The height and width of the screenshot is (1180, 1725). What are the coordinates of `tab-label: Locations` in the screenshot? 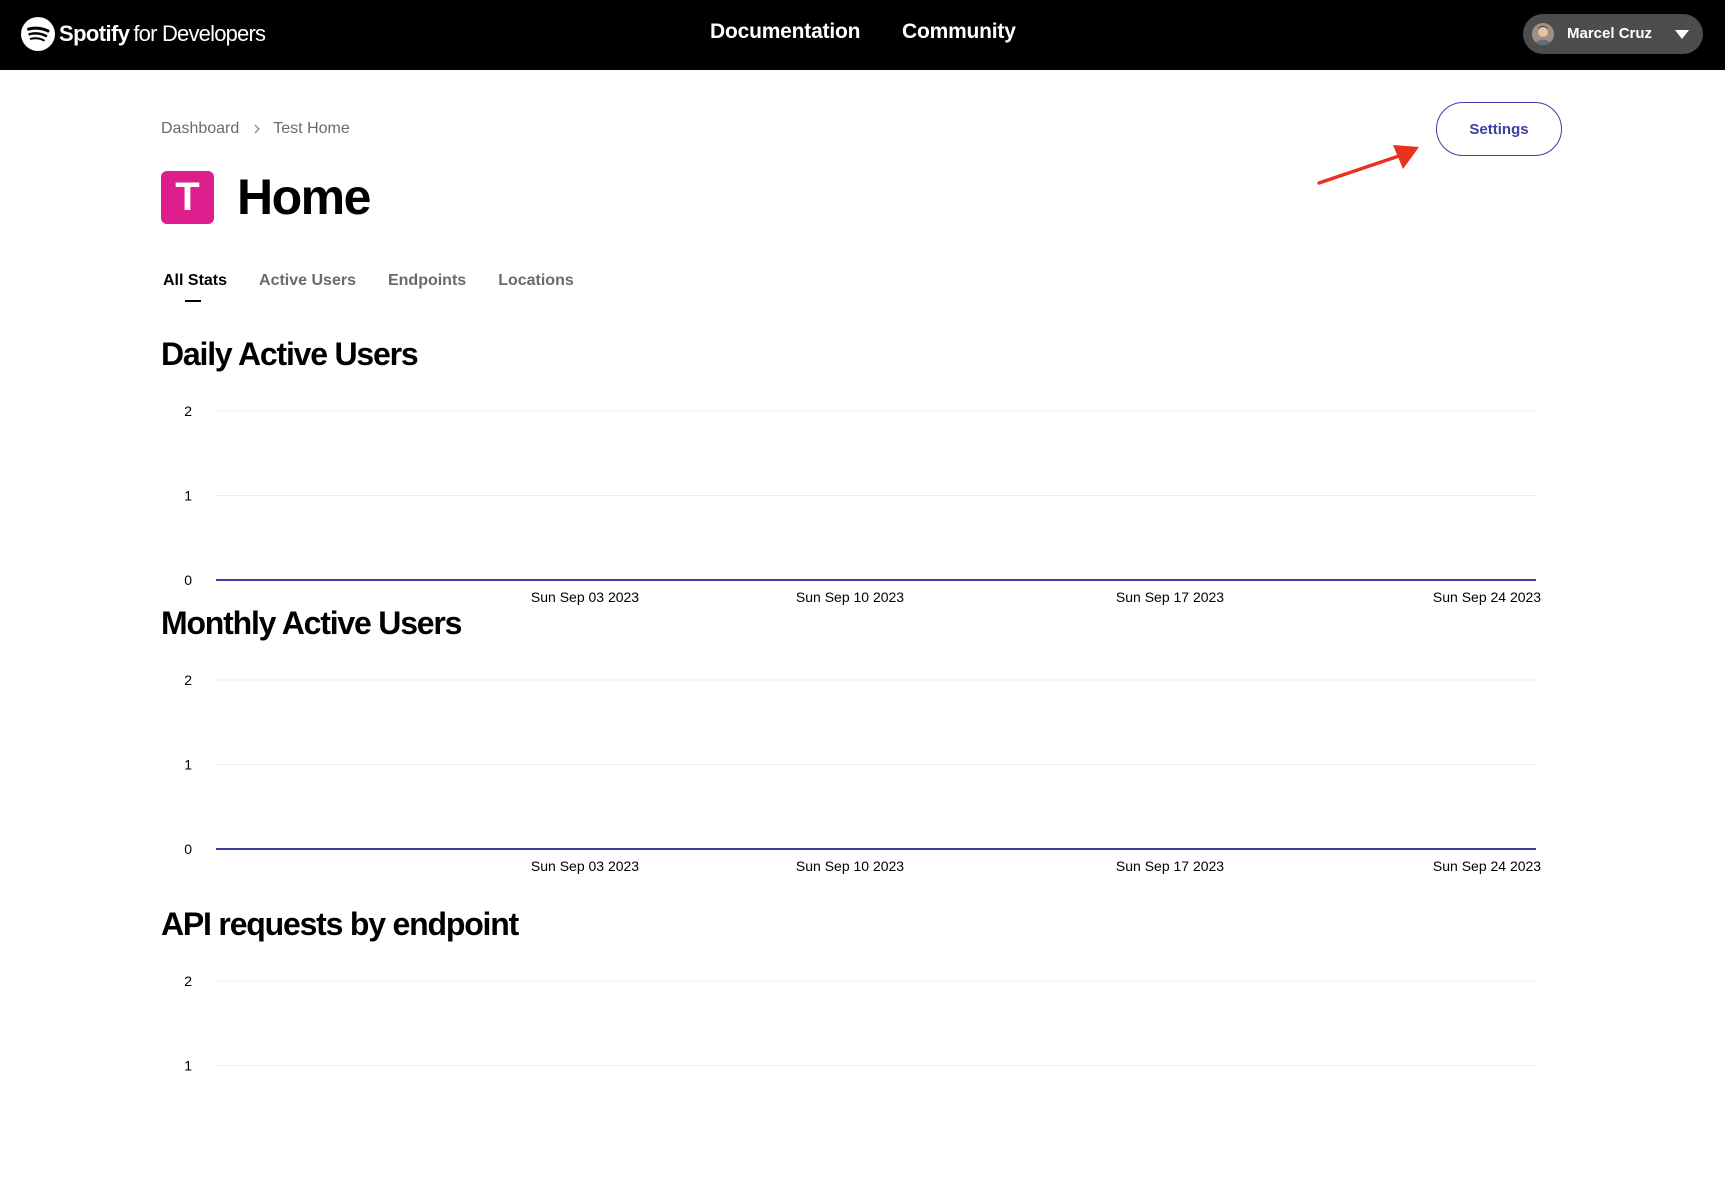 It's located at (536, 280).